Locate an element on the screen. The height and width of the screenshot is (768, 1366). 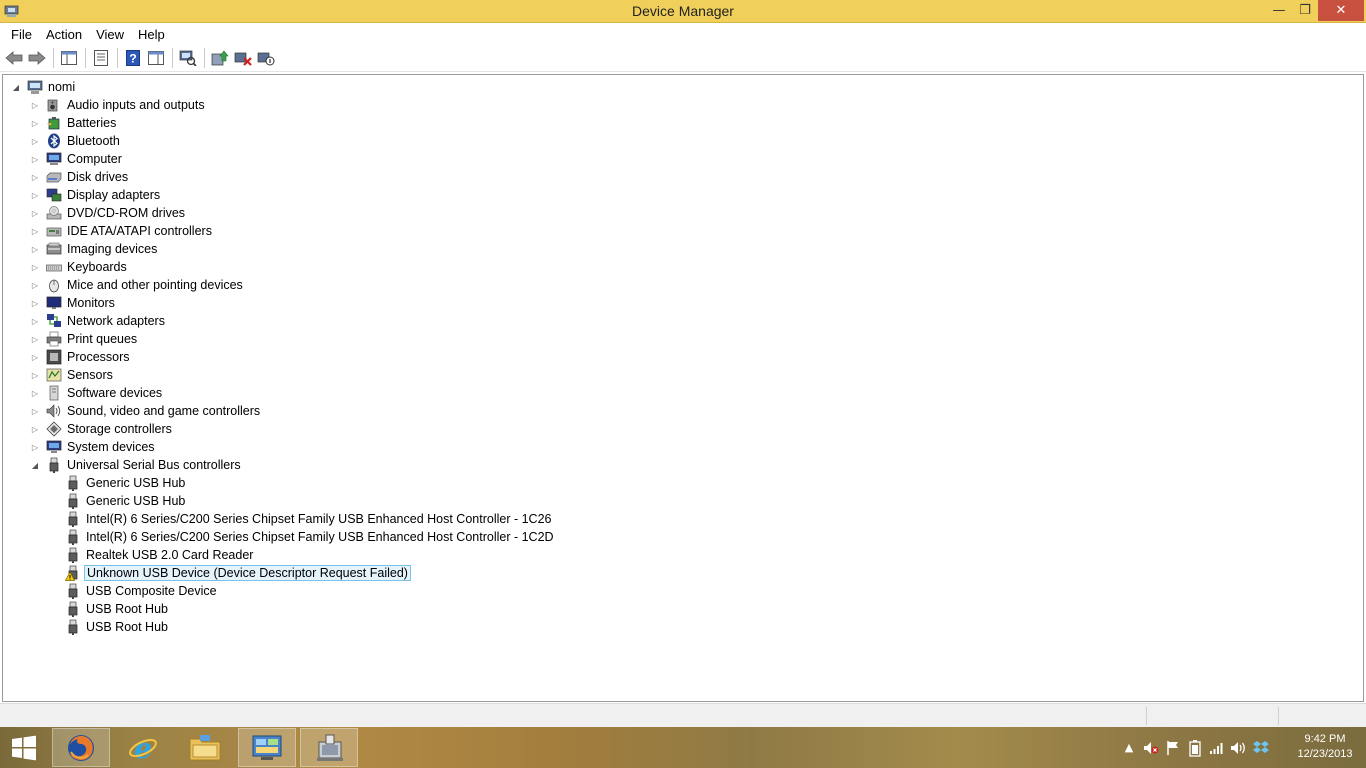
tree-category-node: ▷ Computer is located at coordinates (77, 159).